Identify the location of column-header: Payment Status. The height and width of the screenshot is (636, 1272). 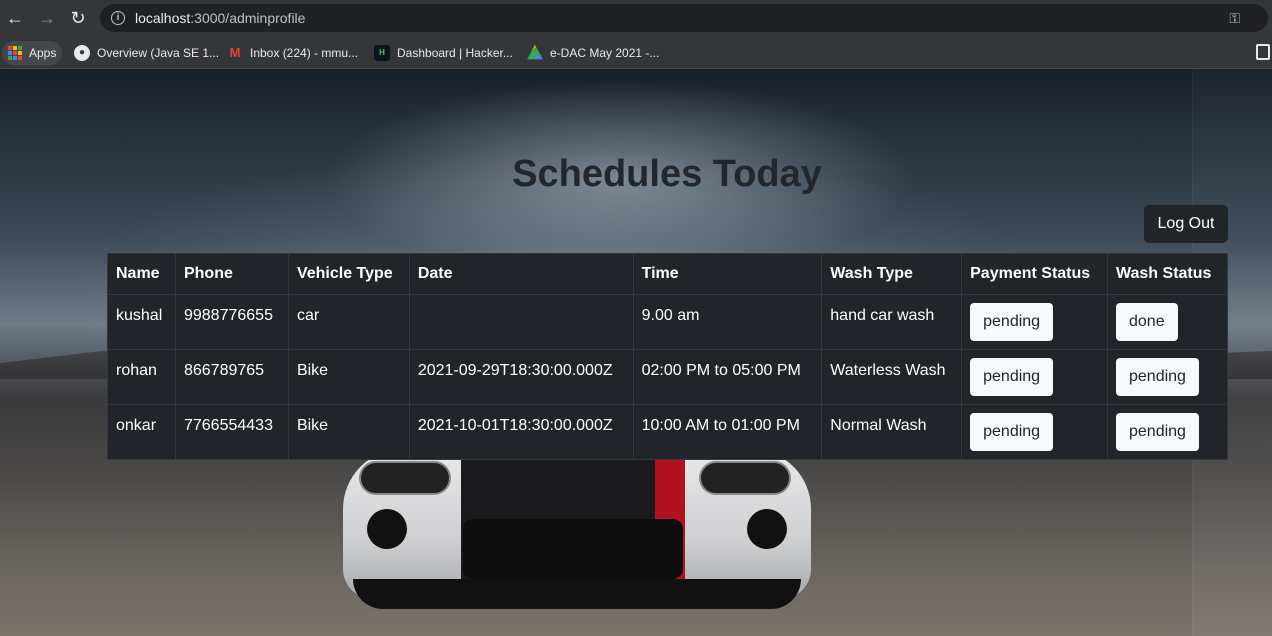
(1034, 274).